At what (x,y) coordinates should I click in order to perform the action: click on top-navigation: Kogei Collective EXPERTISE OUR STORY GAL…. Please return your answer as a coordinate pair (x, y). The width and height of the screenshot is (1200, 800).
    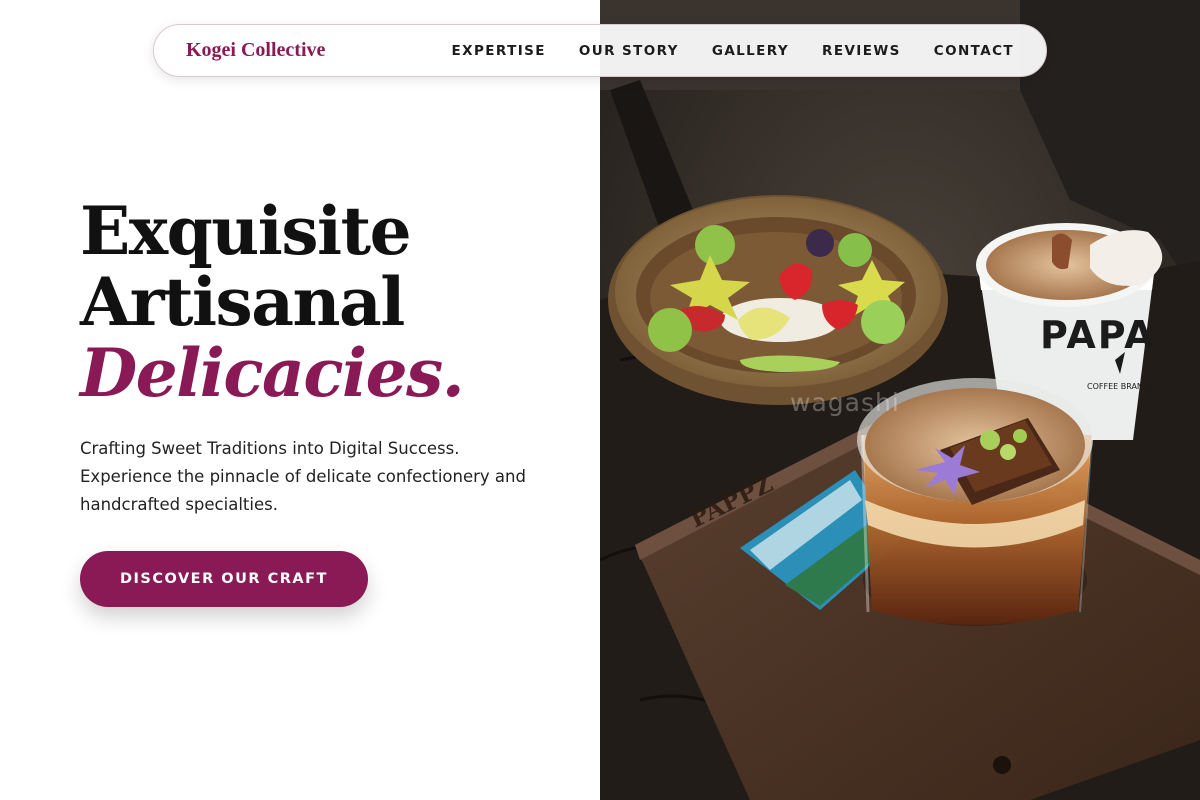
    Looking at the image, I should click on (600, 50).